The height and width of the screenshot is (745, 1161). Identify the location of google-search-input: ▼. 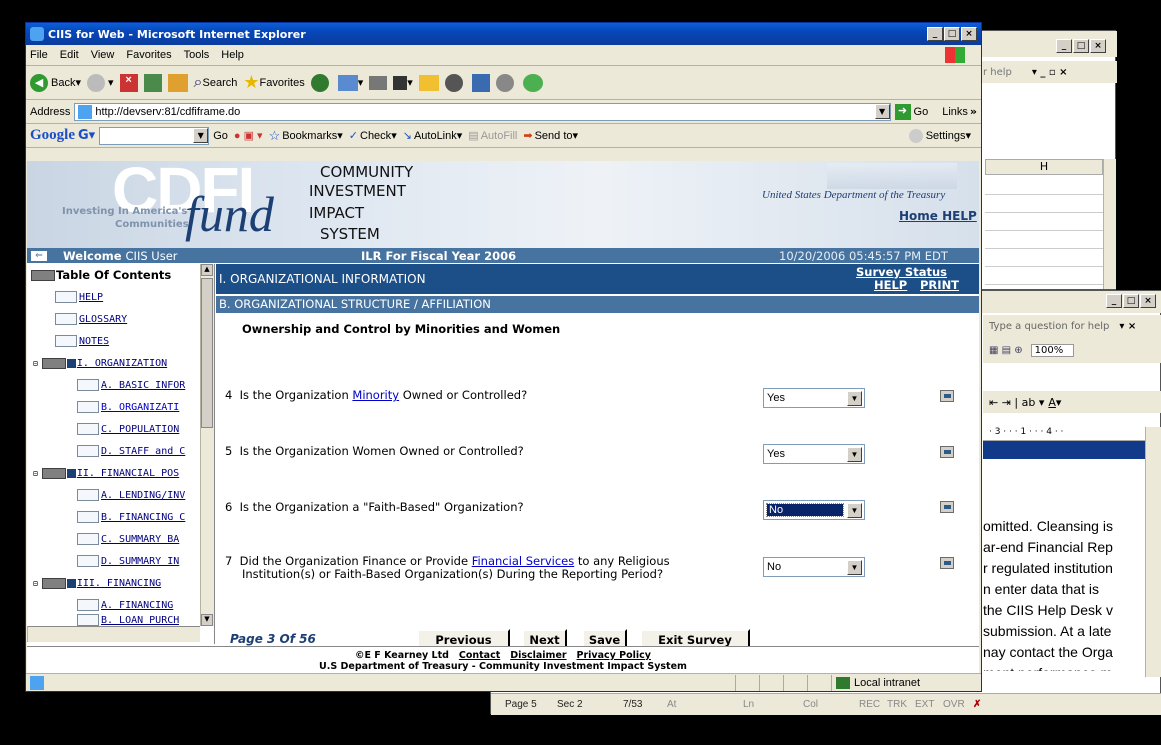
(154, 135).